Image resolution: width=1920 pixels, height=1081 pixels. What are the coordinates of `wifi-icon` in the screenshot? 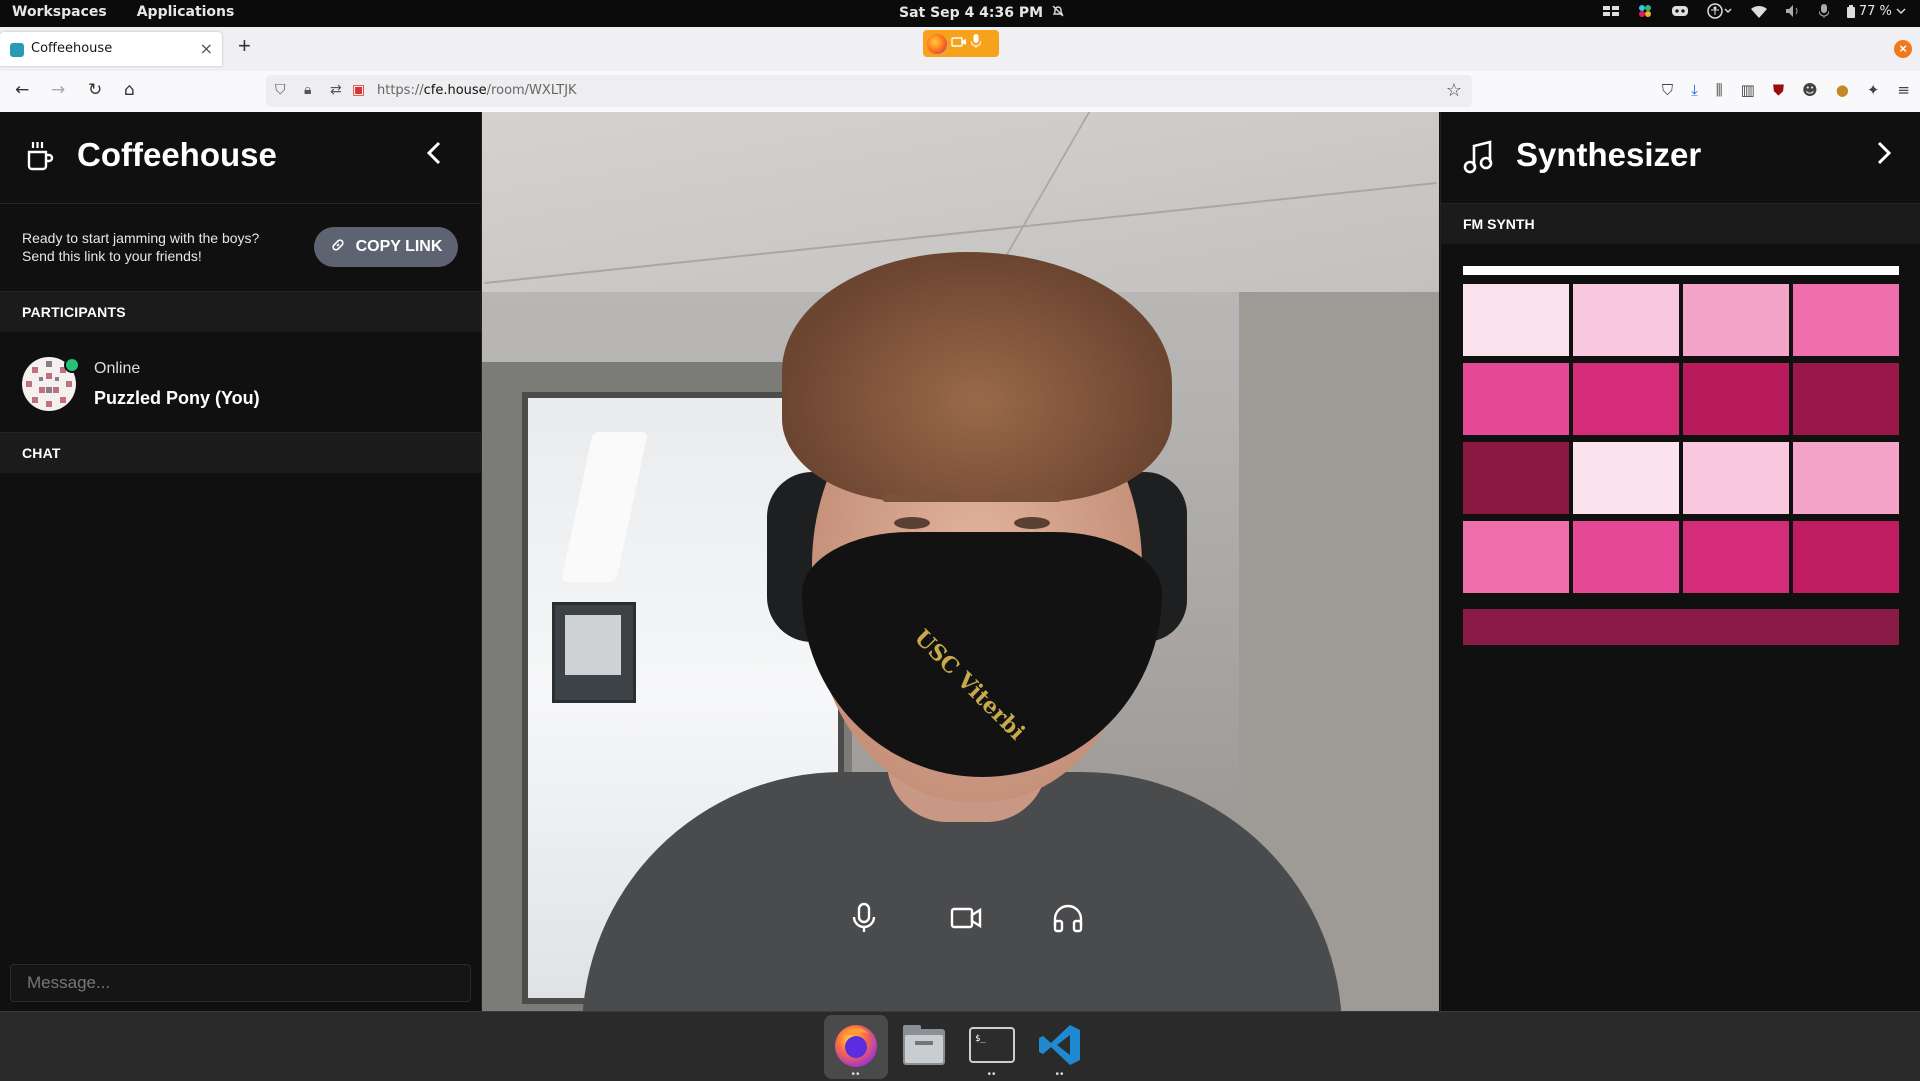 It's located at (1758, 11).